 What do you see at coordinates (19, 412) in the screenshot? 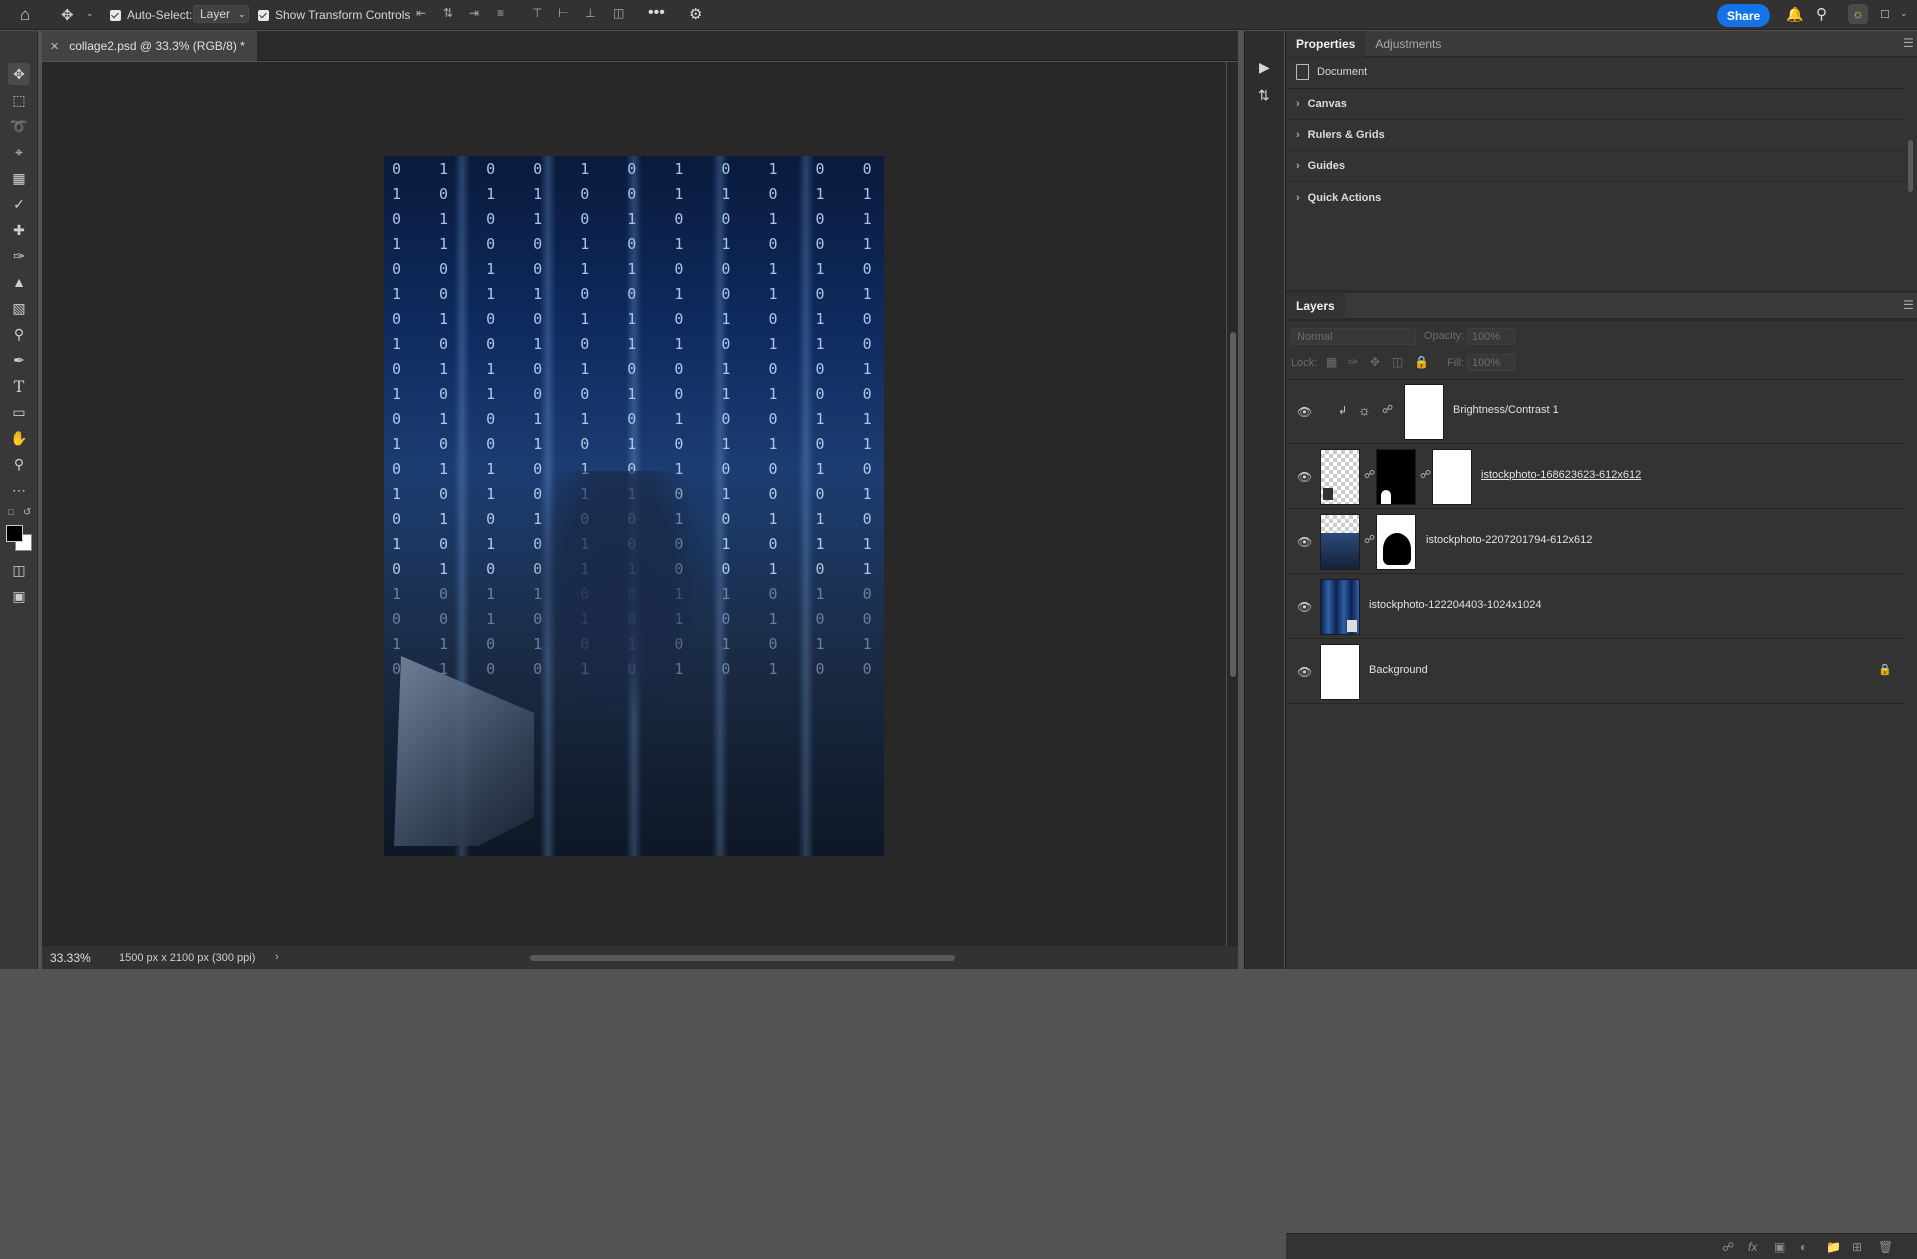
I see `rectangle-tool-icon: ▭` at bounding box center [19, 412].